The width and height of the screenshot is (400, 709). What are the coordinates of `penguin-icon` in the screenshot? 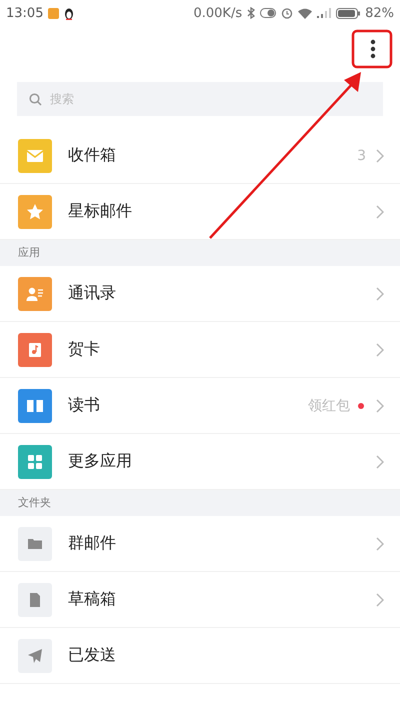 It's located at (69, 13).